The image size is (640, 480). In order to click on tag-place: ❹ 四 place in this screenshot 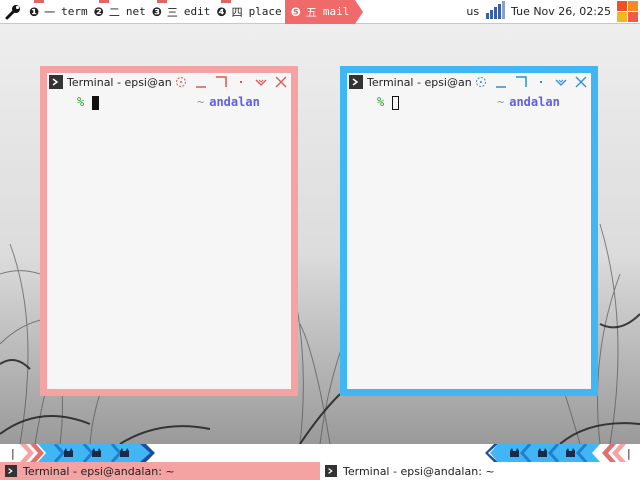, I will do `click(248, 12)`.